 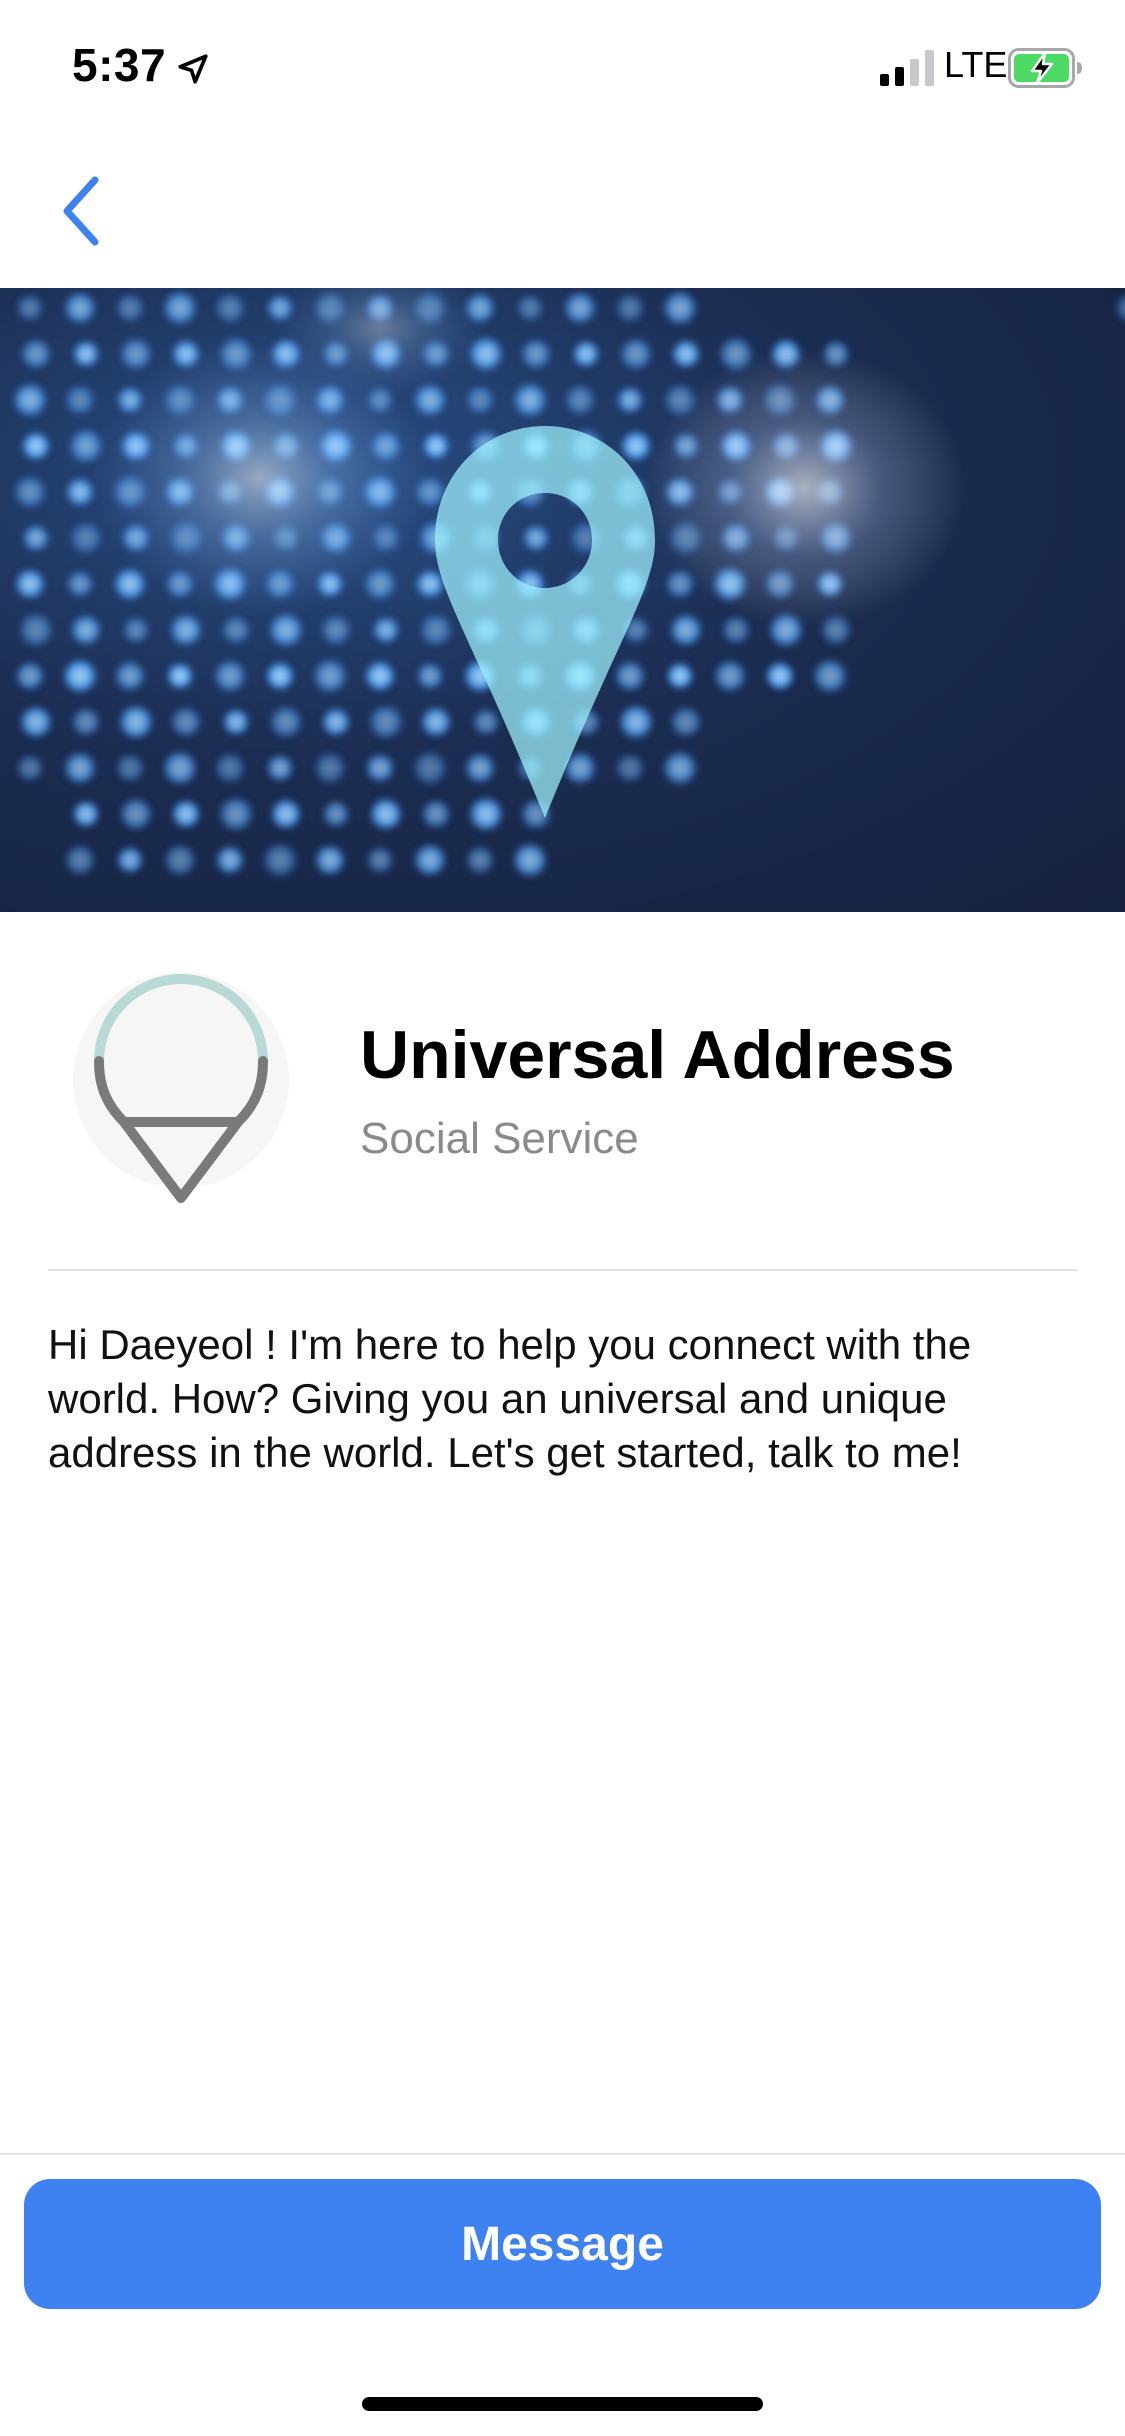 What do you see at coordinates (657, 1055) in the screenshot?
I see `bot-name: Universal Address` at bounding box center [657, 1055].